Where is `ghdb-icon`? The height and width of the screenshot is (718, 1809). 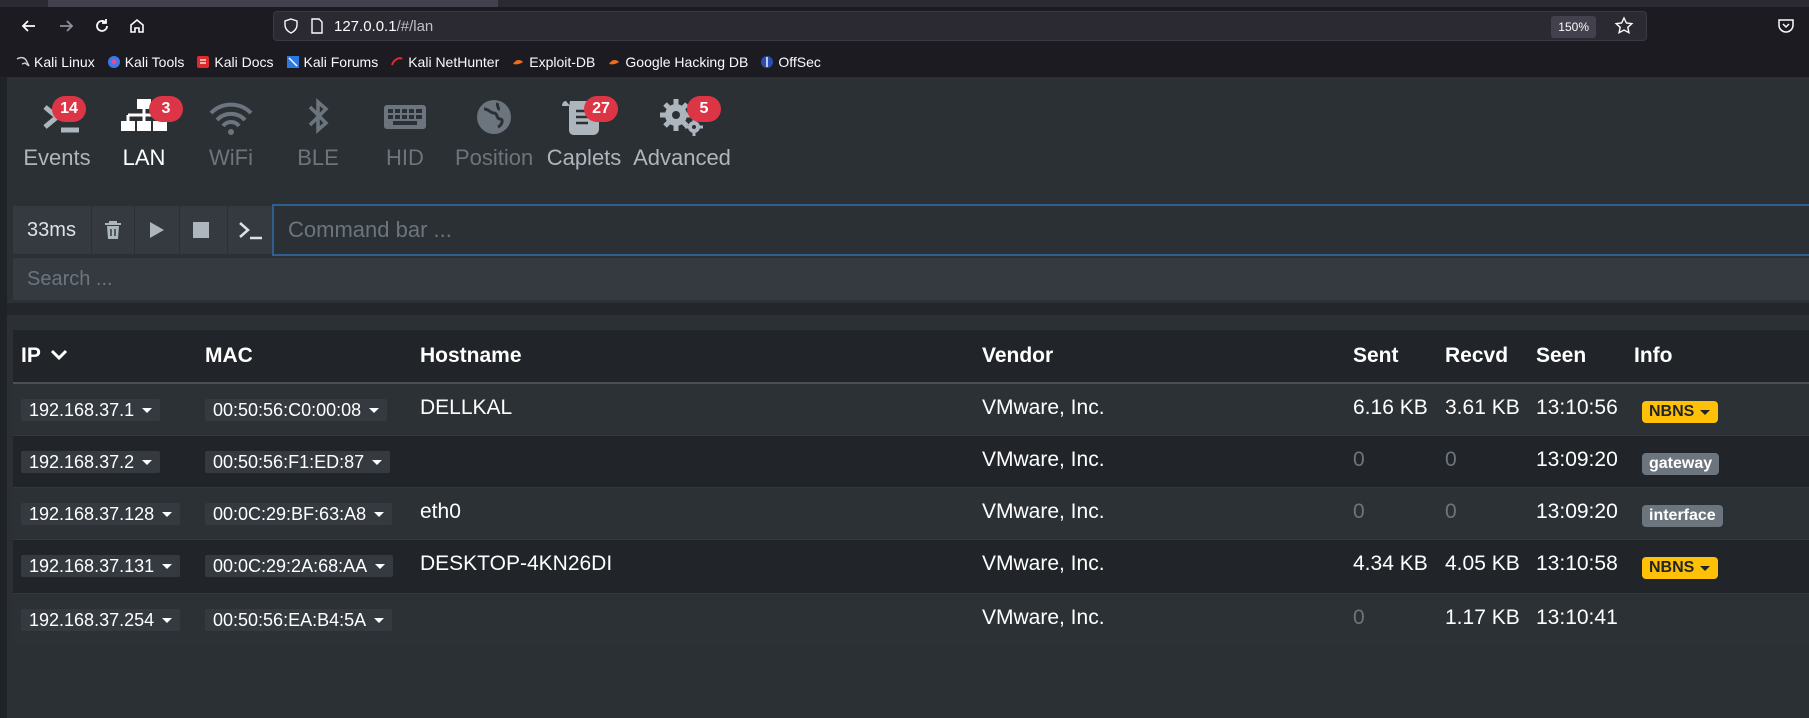 ghdb-icon is located at coordinates (614, 62).